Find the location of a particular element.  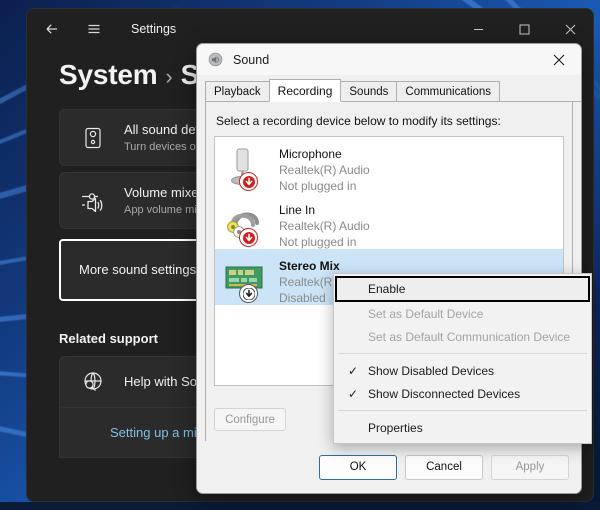

cancel-button: Cancel is located at coordinates (444, 467).